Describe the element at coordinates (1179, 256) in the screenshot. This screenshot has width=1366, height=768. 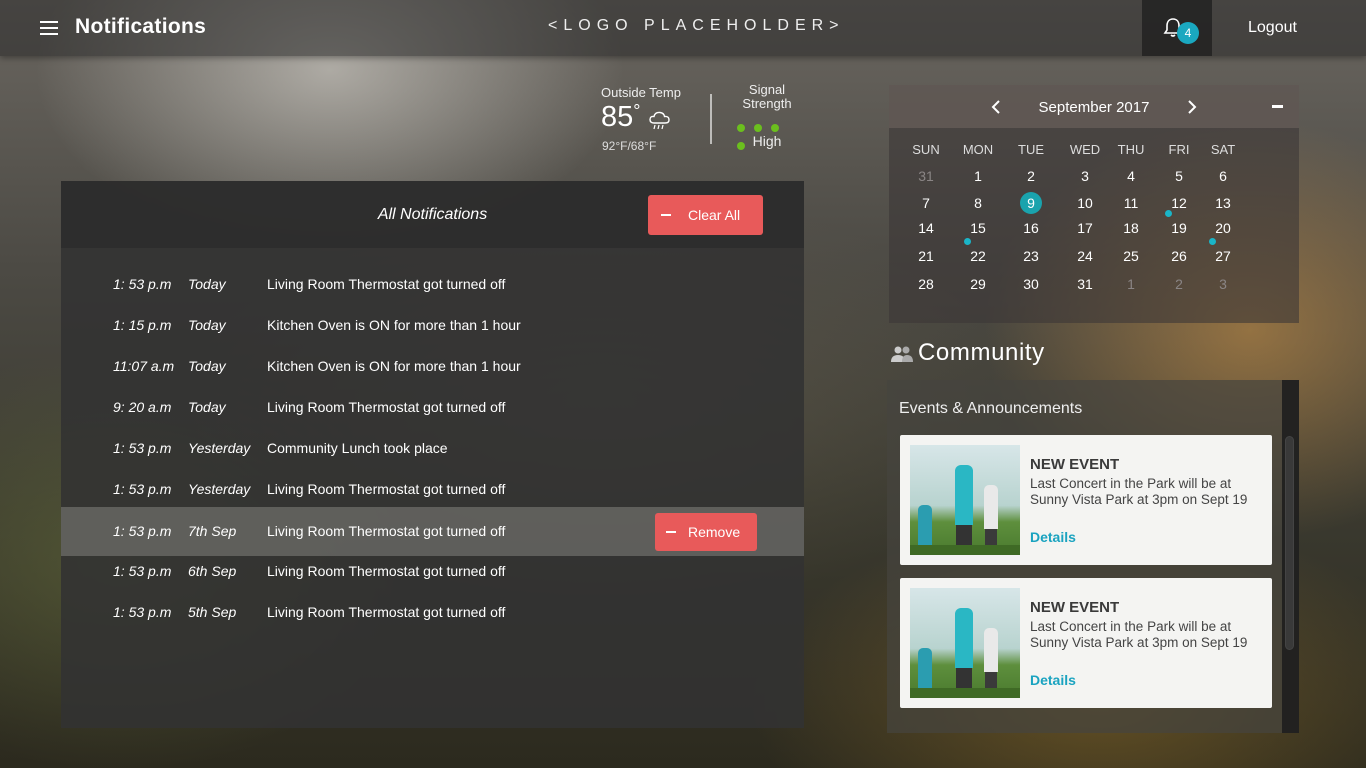
I see `calendar-day: 26` at that location.